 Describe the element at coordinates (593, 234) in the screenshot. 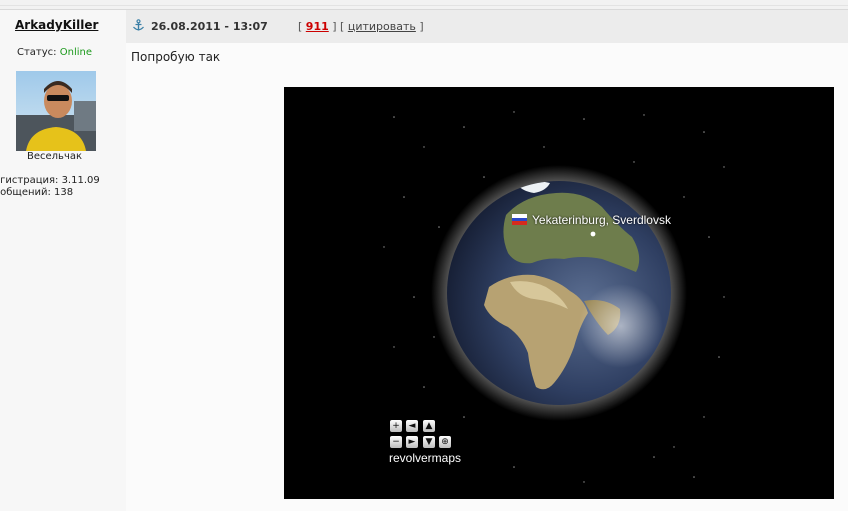

I see `visitor-dot` at that location.